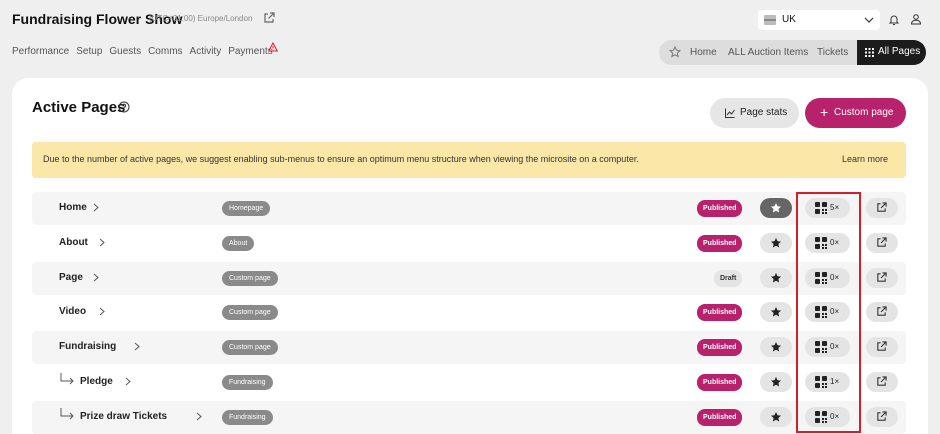 The image size is (940, 434). What do you see at coordinates (469, 243) in the screenshot?
I see `table-row: About About Published 0×` at bounding box center [469, 243].